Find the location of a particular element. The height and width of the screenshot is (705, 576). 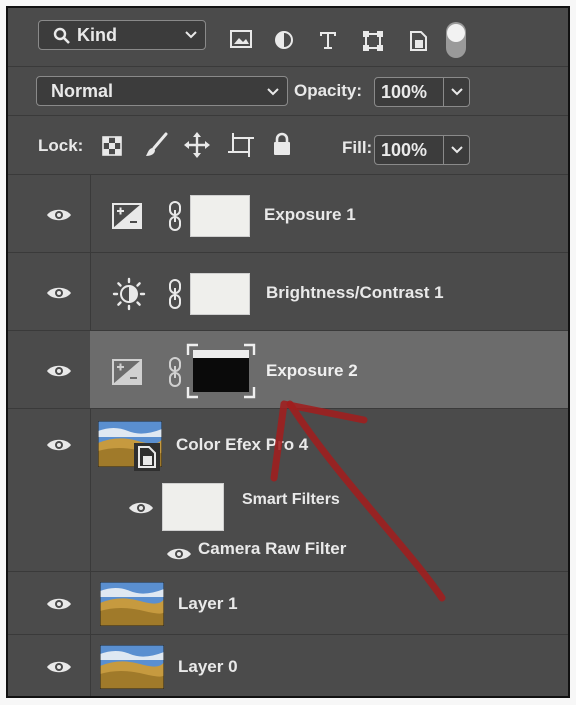

filter-bar: Kind is located at coordinates (288, 37).